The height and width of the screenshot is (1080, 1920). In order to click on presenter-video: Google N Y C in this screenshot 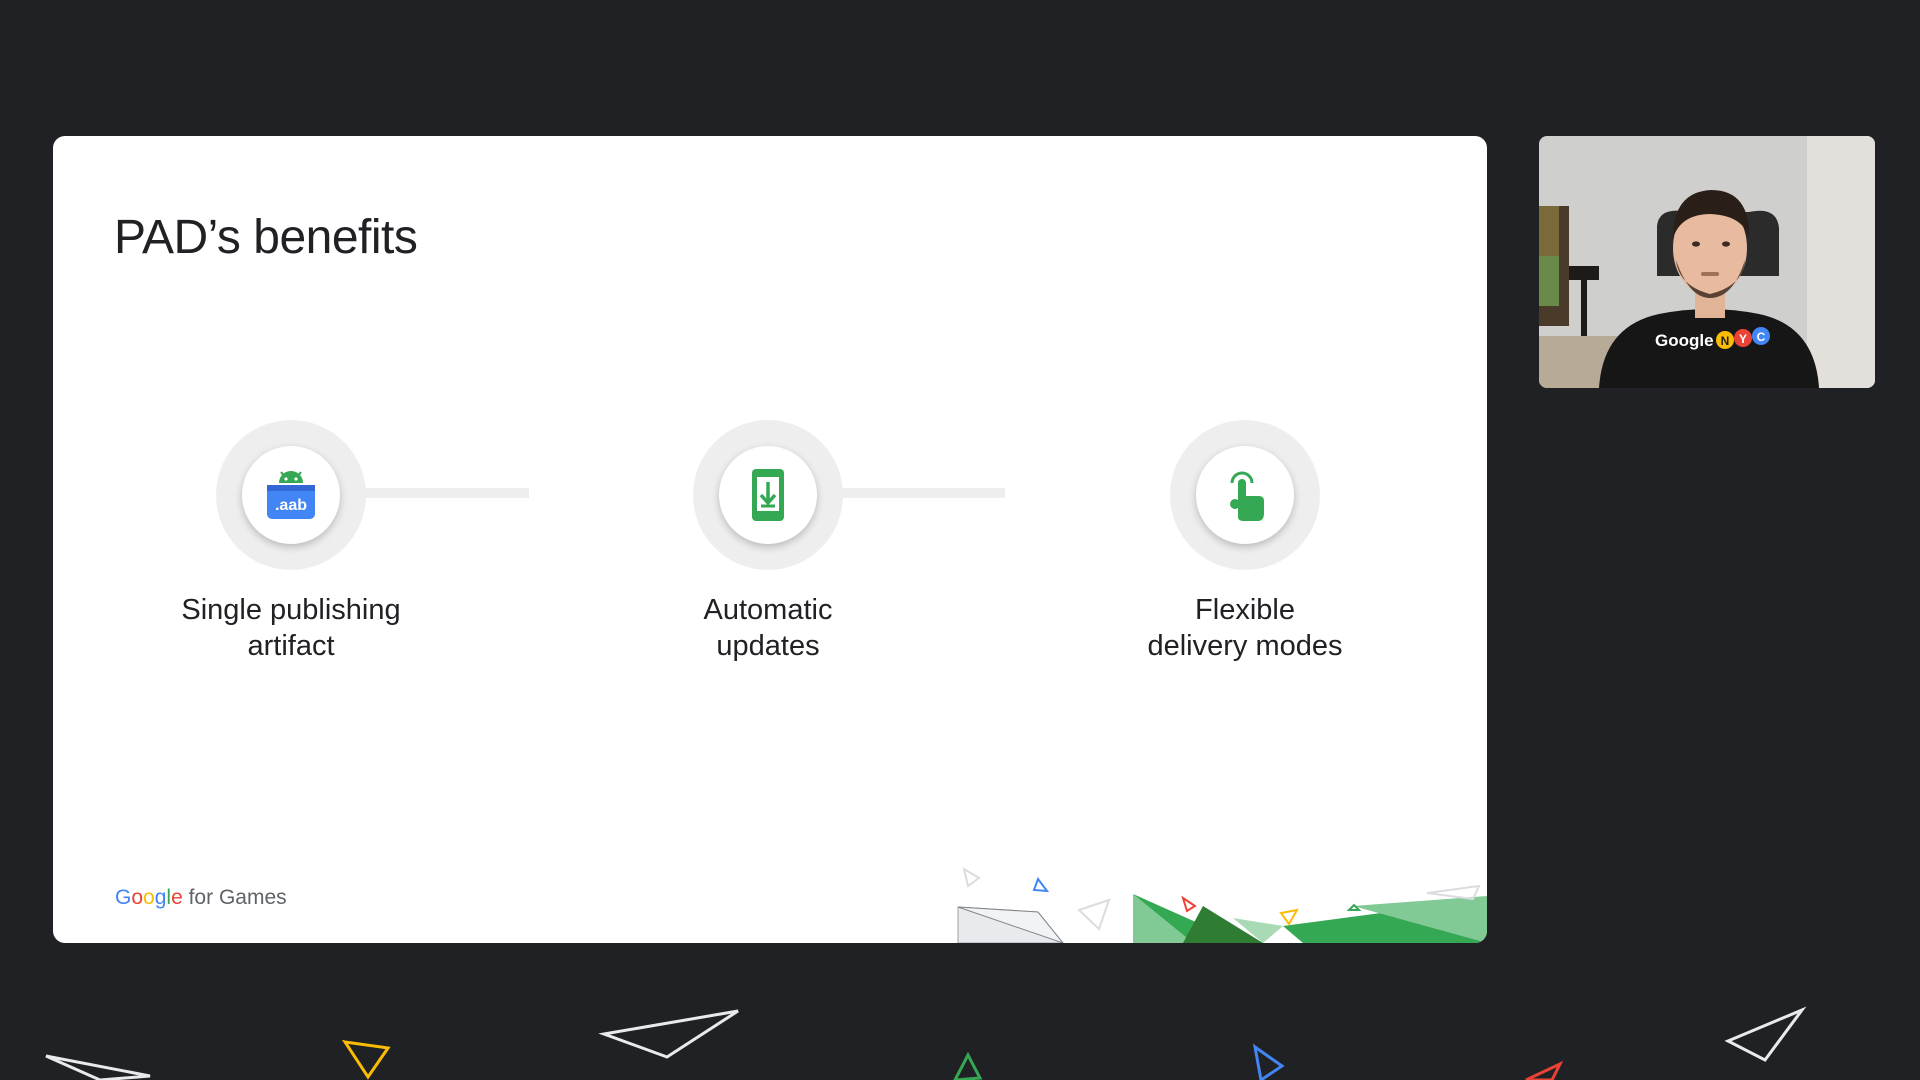, I will do `click(1707, 262)`.